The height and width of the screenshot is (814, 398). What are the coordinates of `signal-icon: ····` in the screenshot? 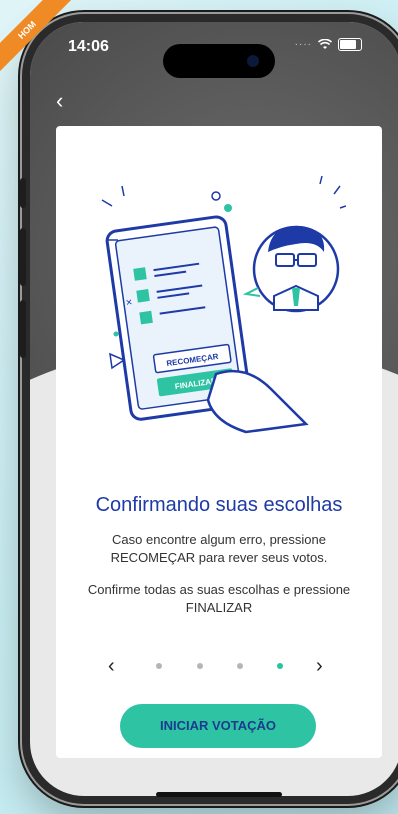 It's located at (303, 44).